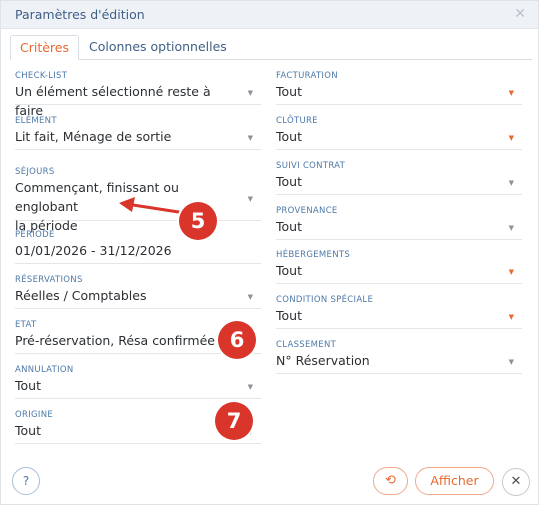 The image size is (539, 505). I want to click on hebergements-field: HÉBERGEMENTS Tout ▼, so click(399, 266).